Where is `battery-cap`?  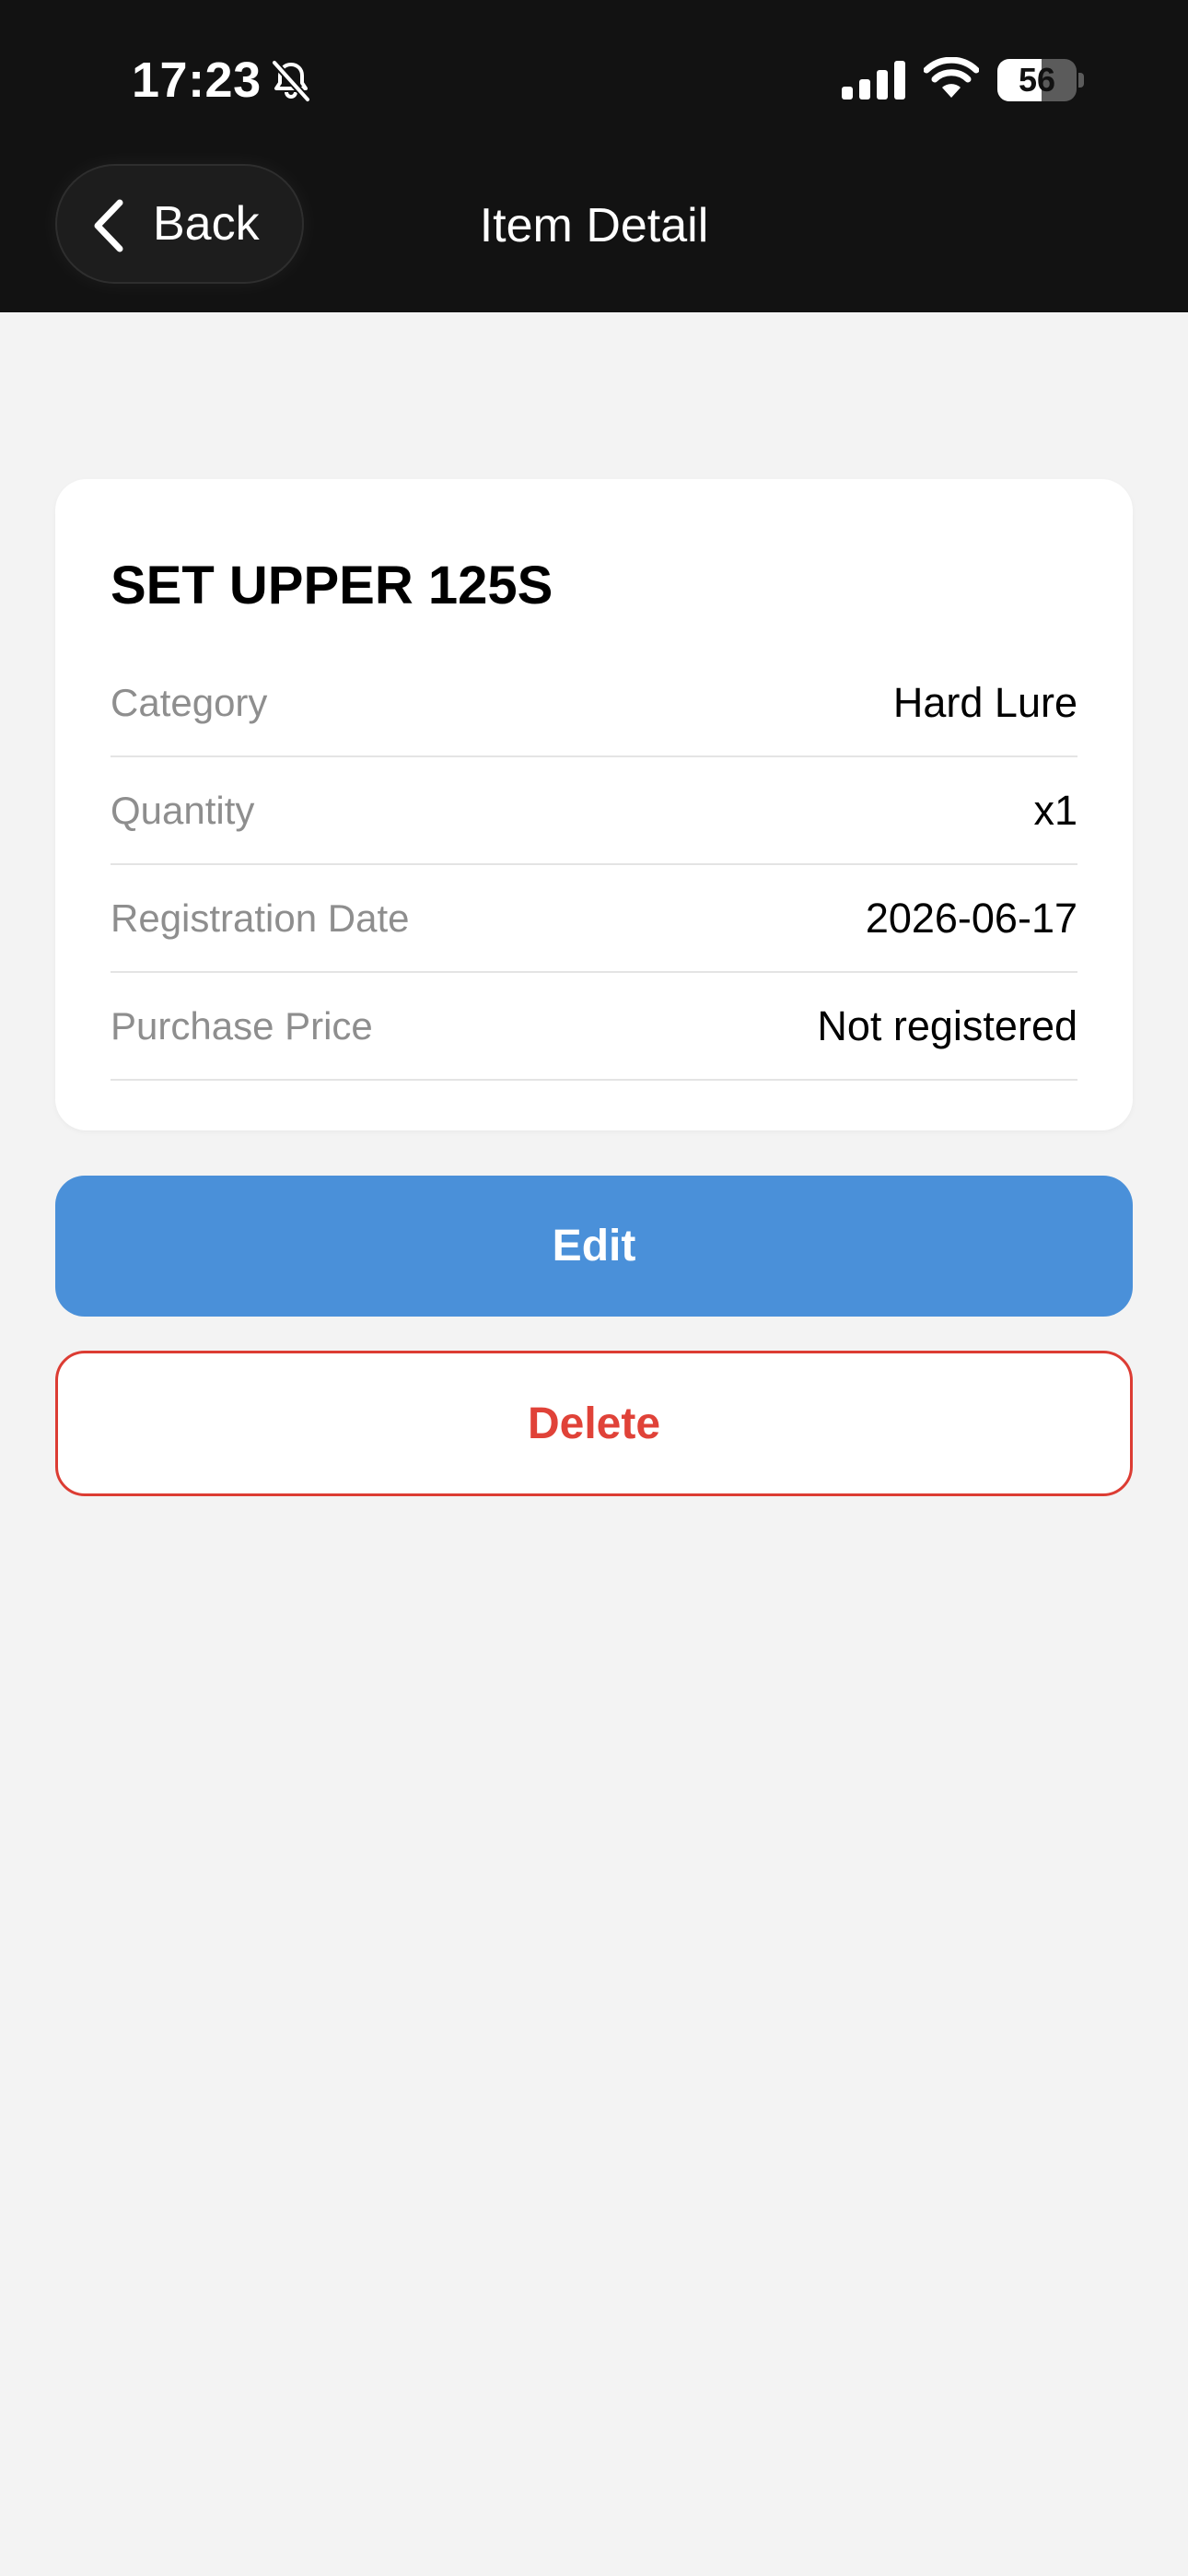
battery-cap is located at coordinates (1081, 80).